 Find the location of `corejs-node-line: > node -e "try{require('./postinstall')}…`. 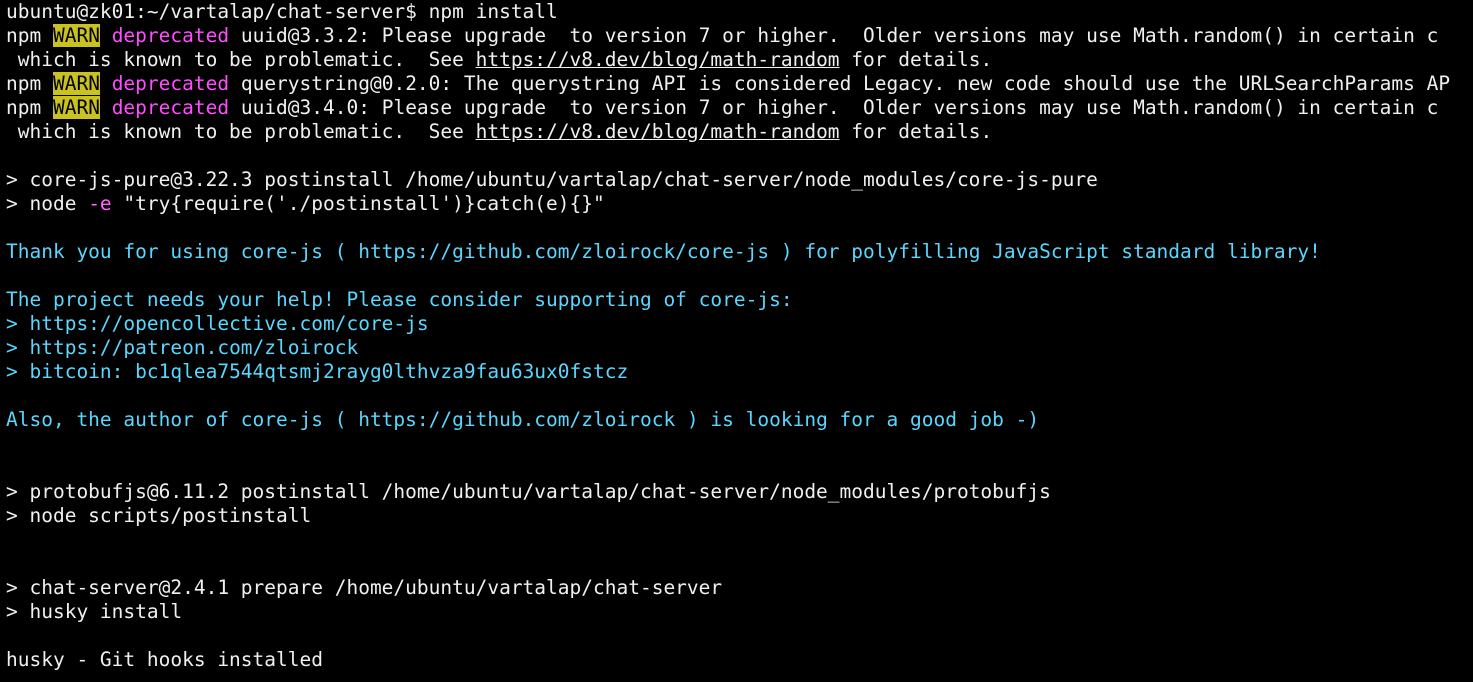

corejs-node-line: > node -e "try{require('./postinstall')}… is located at coordinates (739, 204).